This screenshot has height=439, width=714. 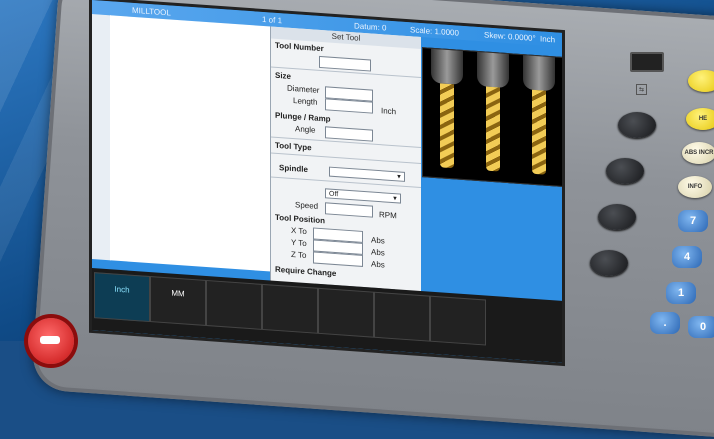 What do you see at coordinates (363, 196) in the screenshot?
I see `spindle-select: Off ▼` at bounding box center [363, 196].